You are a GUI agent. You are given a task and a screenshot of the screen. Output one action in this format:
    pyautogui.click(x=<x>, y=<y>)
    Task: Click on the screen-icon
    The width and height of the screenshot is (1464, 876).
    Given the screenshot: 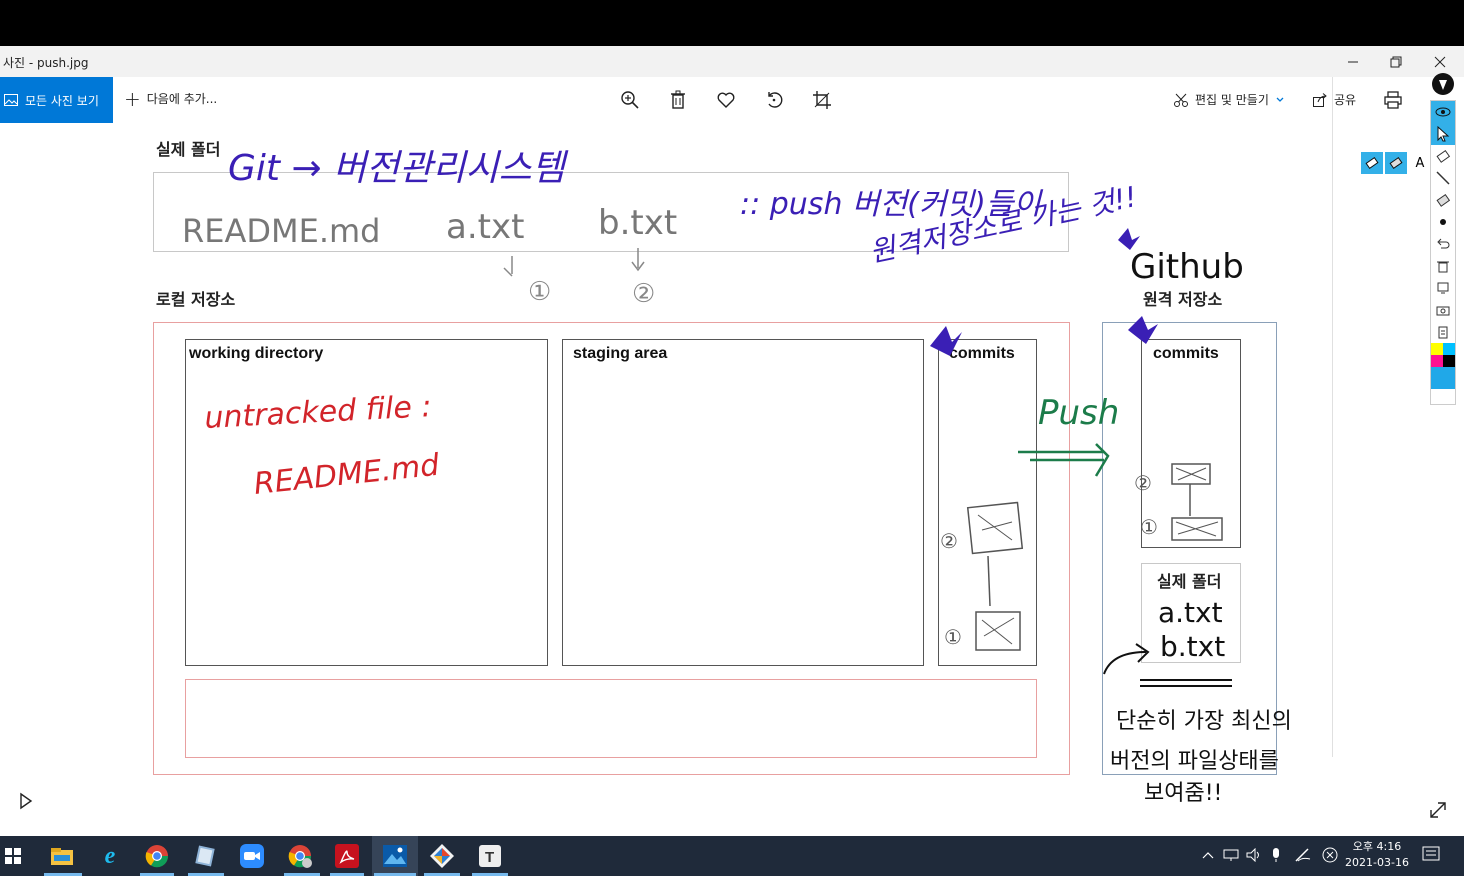 What is the action you would take?
    pyautogui.click(x=1443, y=288)
    